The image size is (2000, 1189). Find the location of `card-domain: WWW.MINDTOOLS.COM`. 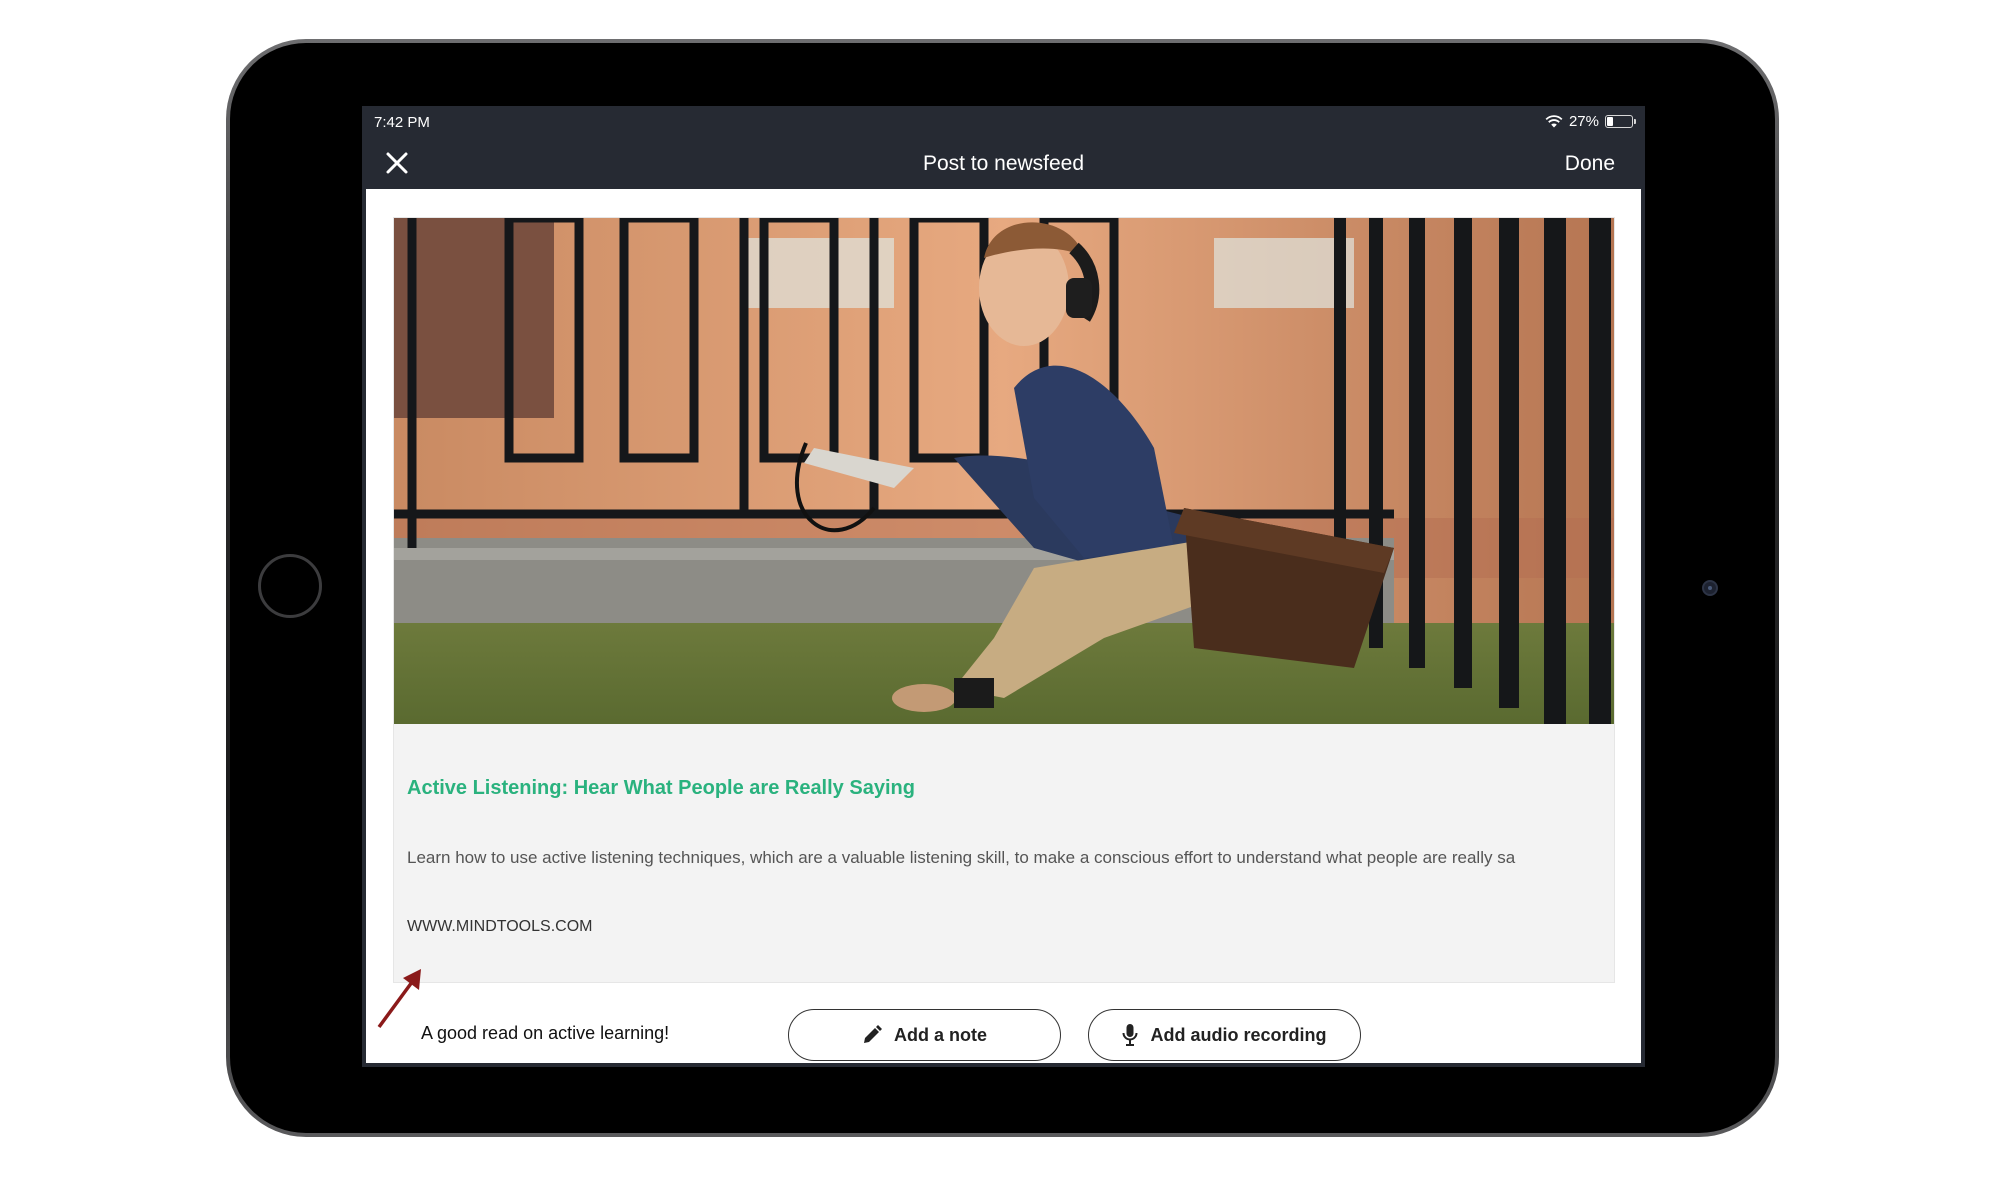

card-domain: WWW.MINDTOOLS.COM is located at coordinates (500, 926).